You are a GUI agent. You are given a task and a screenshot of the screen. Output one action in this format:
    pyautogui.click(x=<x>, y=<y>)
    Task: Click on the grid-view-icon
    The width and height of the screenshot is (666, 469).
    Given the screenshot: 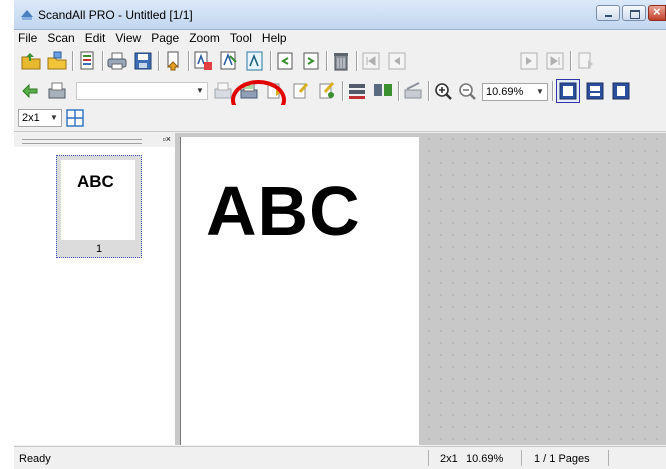 What is the action you would take?
    pyautogui.click(x=75, y=118)
    